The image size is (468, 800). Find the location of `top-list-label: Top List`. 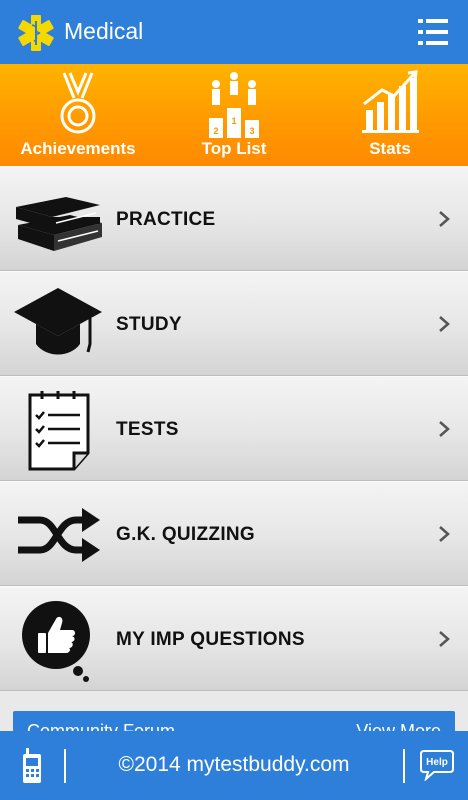

top-list-label: Top List is located at coordinates (234, 148).